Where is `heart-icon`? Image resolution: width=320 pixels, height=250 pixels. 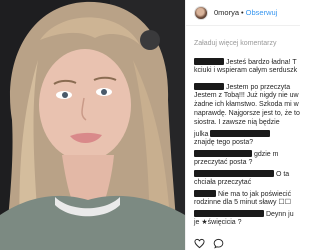 heart-icon is located at coordinates (199, 243).